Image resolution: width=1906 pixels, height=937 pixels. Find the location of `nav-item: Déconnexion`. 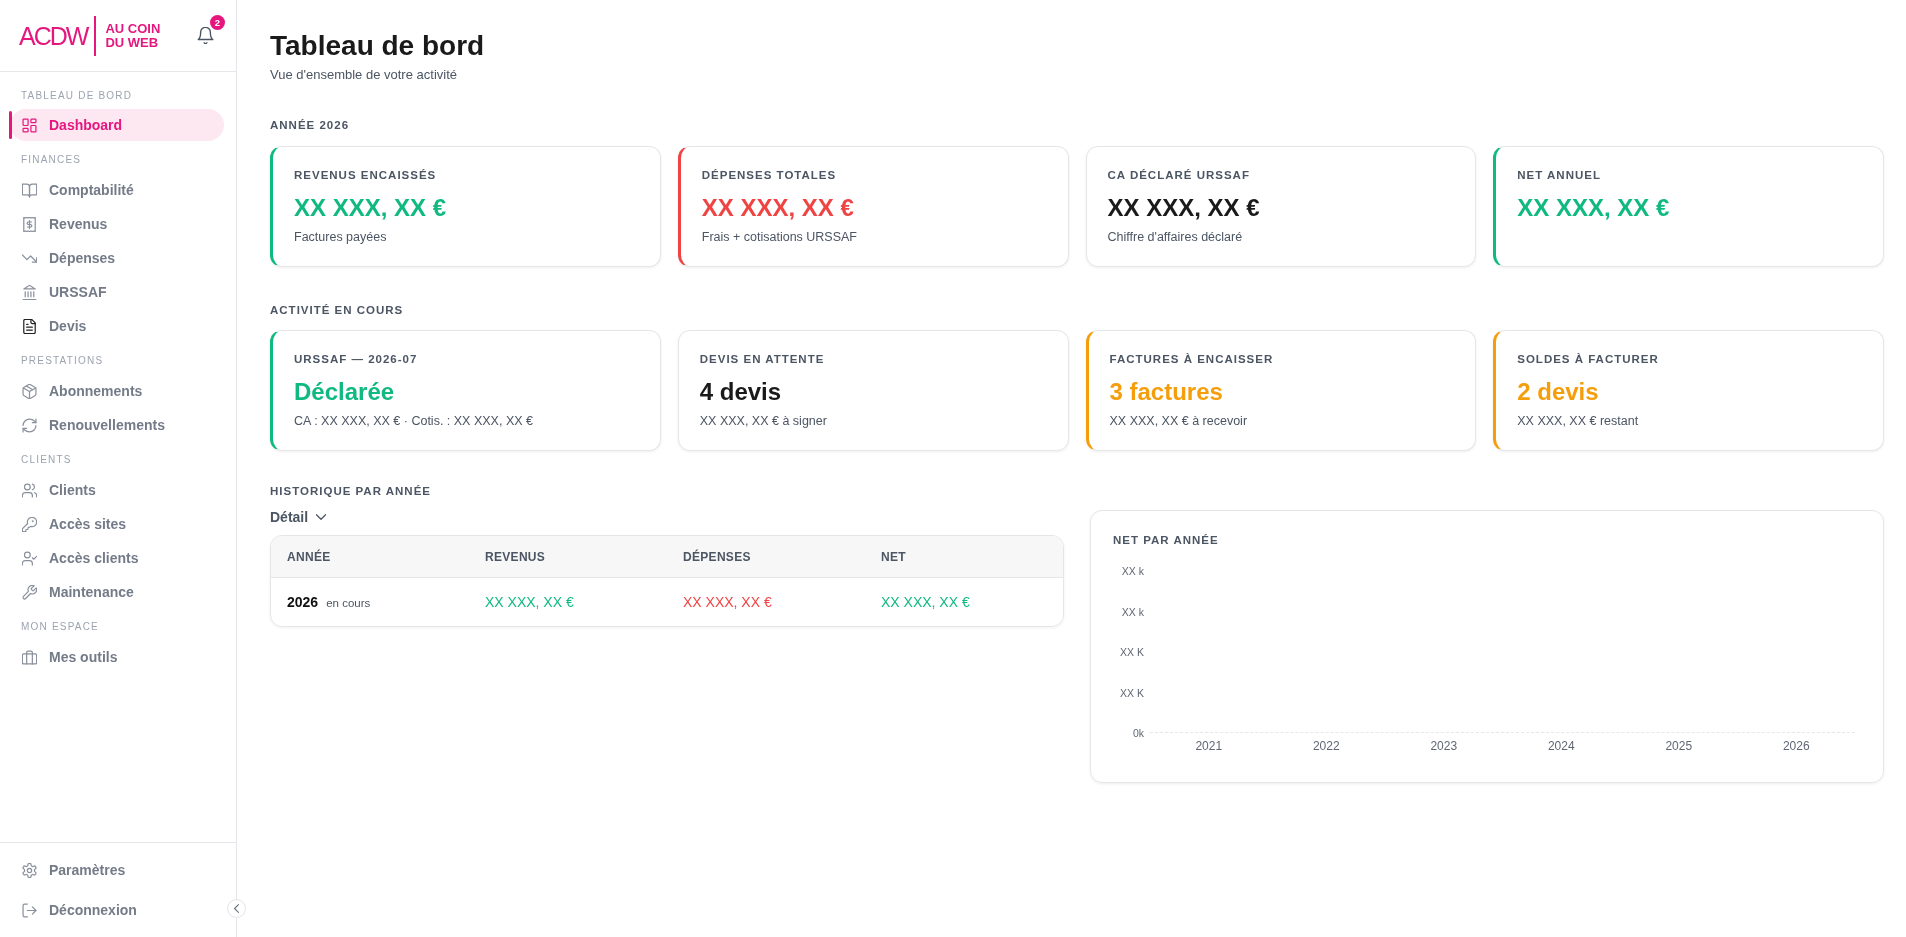

nav-item: Déconnexion is located at coordinates (117, 910).